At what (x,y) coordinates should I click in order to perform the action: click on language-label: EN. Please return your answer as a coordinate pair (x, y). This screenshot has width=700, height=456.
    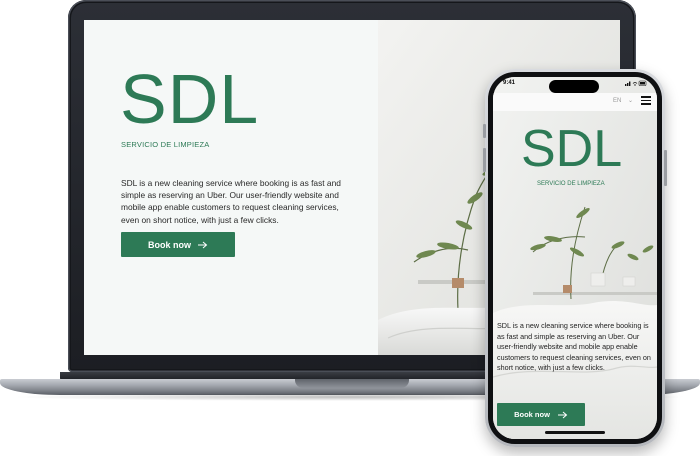
    Looking at the image, I should click on (617, 101).